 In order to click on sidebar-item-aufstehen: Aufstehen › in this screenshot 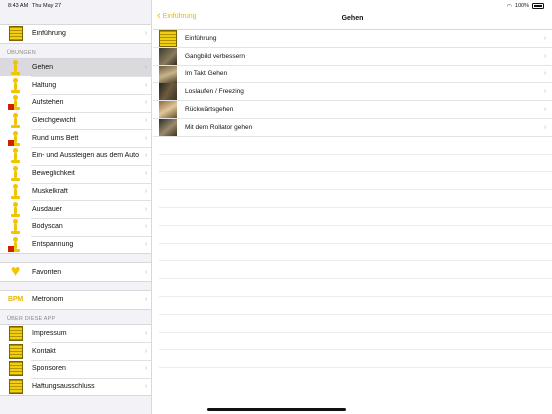, I will do `click(75, 103)`.